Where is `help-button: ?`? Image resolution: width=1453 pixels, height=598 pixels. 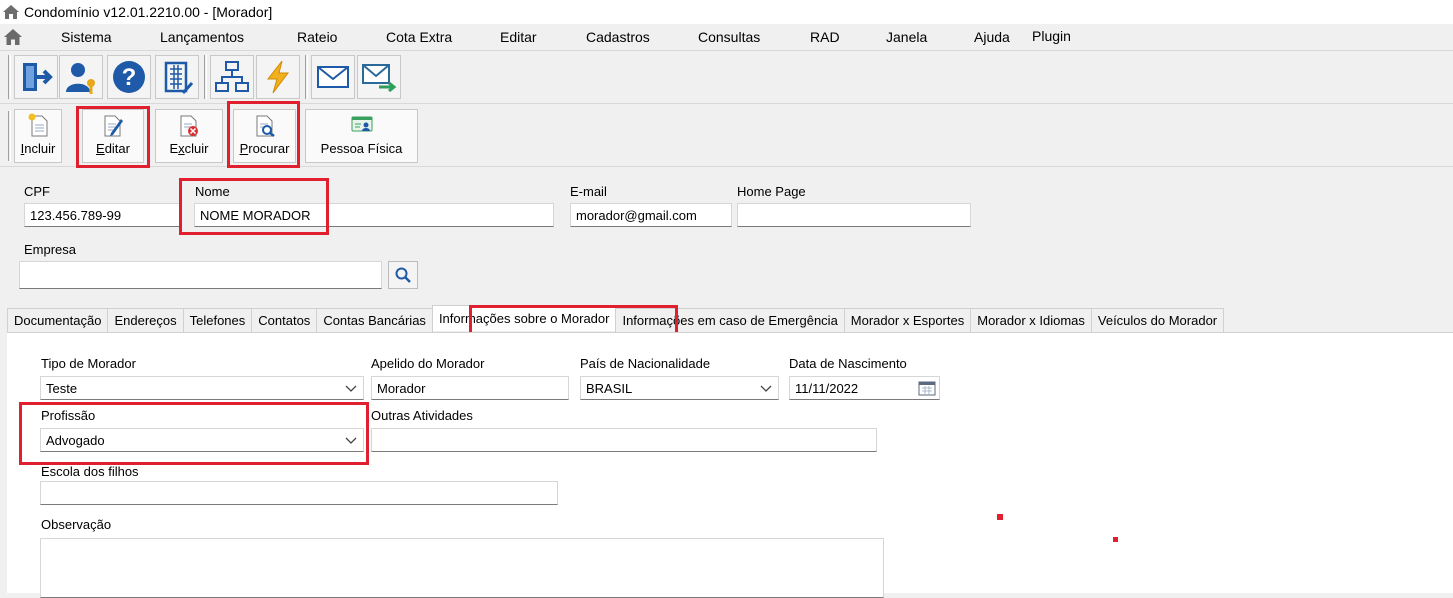 help-button: ? is located at coordinates (129, 77).